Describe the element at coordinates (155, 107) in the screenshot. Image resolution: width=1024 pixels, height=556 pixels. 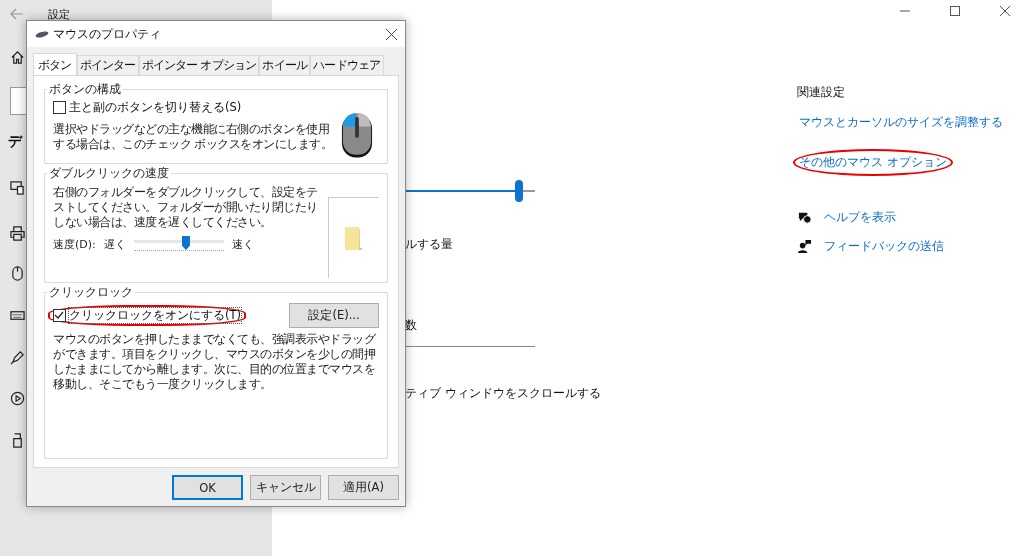
I see `checkbox-text: 主と副のボタンを切り替える(S)` at that location.